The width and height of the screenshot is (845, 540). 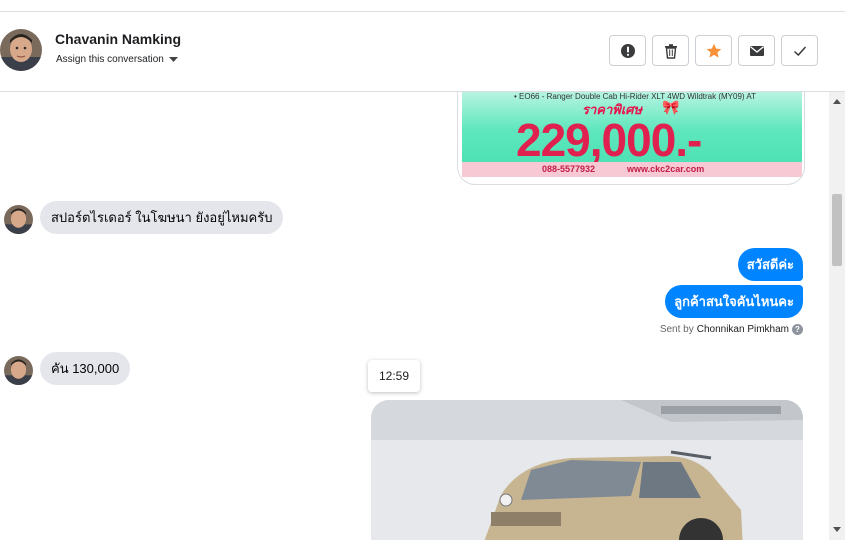 What do you see at coordinates (110, 59) in the screenshot?
I see `assign-label: Assign this conversation` at bounding box center [110, 59].